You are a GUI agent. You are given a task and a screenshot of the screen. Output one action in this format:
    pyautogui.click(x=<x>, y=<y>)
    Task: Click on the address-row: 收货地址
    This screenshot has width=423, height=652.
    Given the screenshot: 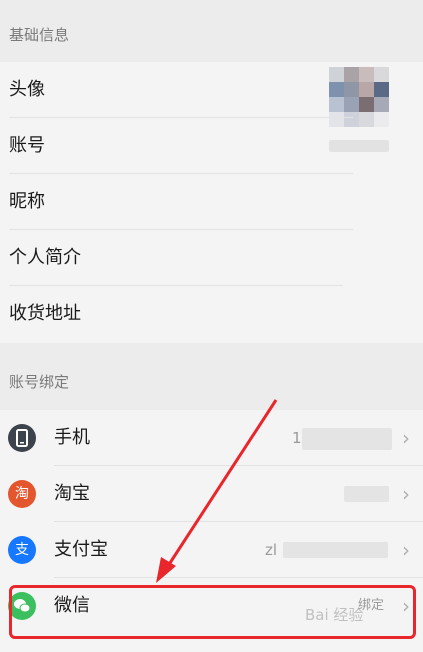 What is the action you would take?
    pyautogui.click(x=211, y=314)
    